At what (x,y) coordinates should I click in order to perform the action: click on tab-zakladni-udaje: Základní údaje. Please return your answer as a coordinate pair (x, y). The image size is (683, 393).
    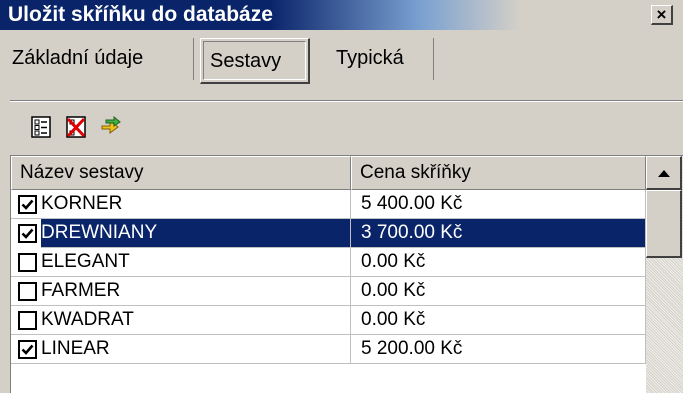
    Looking at the image, I should click on (101, 59).